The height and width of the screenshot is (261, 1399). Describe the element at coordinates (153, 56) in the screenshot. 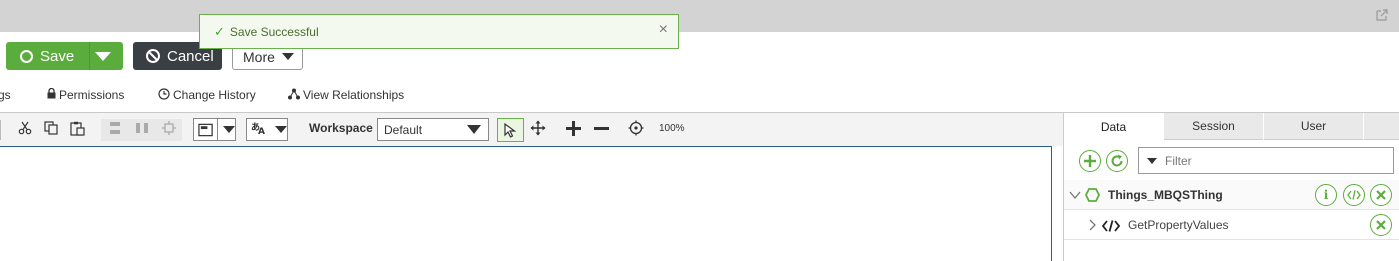

I see `ban-icon` at that location.